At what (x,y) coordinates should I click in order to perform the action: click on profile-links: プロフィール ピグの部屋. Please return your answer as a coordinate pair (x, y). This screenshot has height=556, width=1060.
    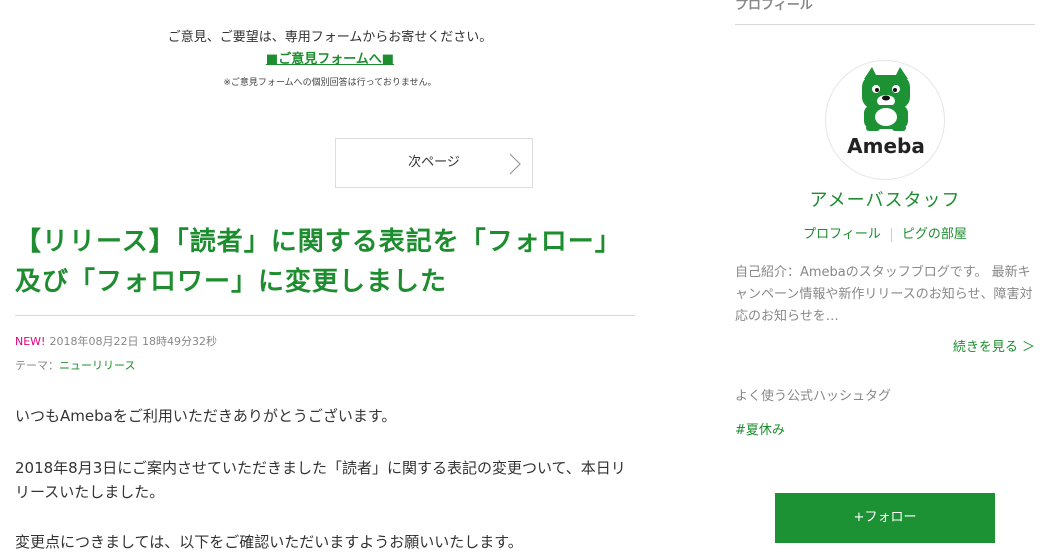
    Looking at the image, I should click on (885, 235).